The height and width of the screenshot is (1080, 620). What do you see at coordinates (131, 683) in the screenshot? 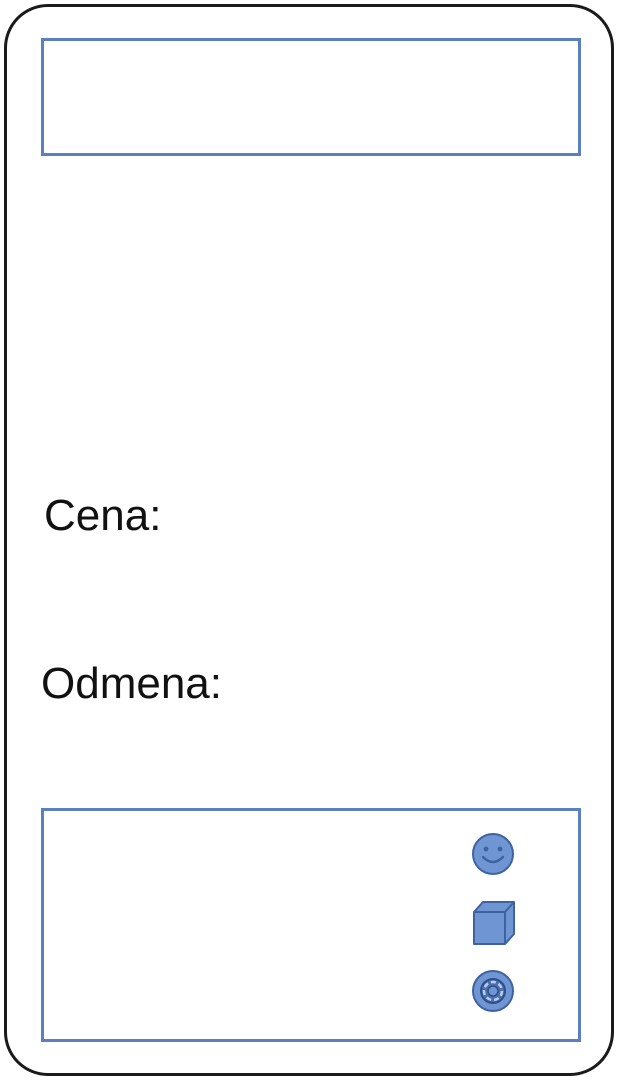
I see `reward-label: Odmena:` at bounding box center [131, 683].